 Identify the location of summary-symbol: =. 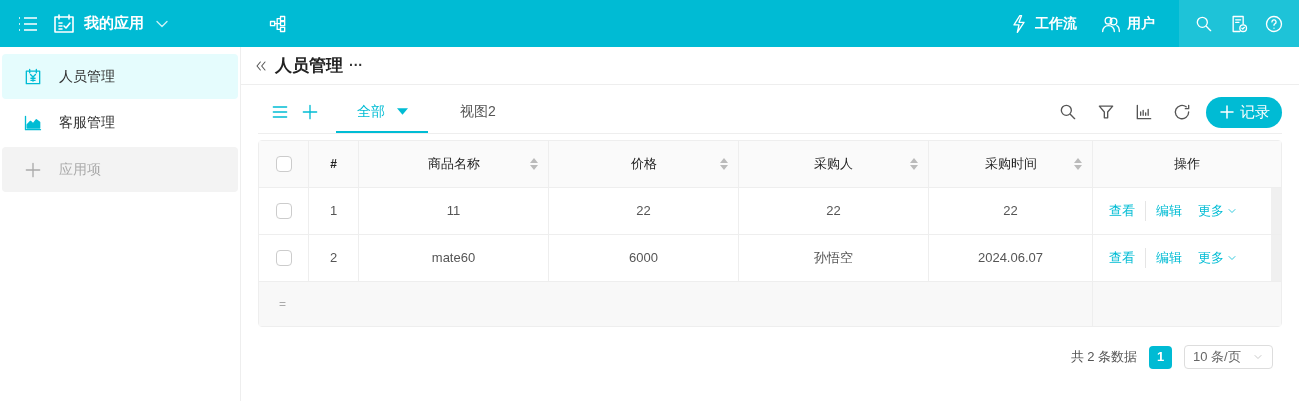
(282, 304).